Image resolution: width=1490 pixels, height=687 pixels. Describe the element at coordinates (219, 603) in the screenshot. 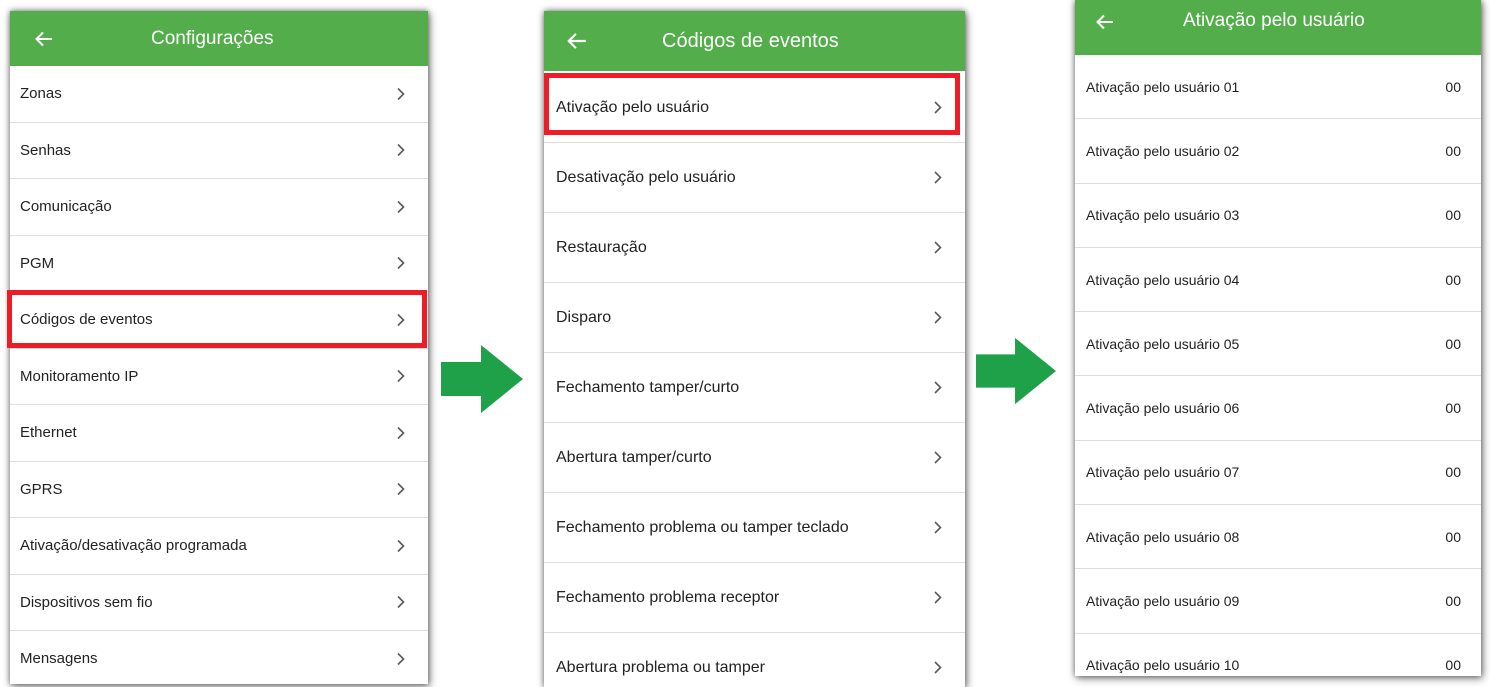

I see `menu-item-dispositivos-sem-fio: Dispositivos sem fio` at that location.